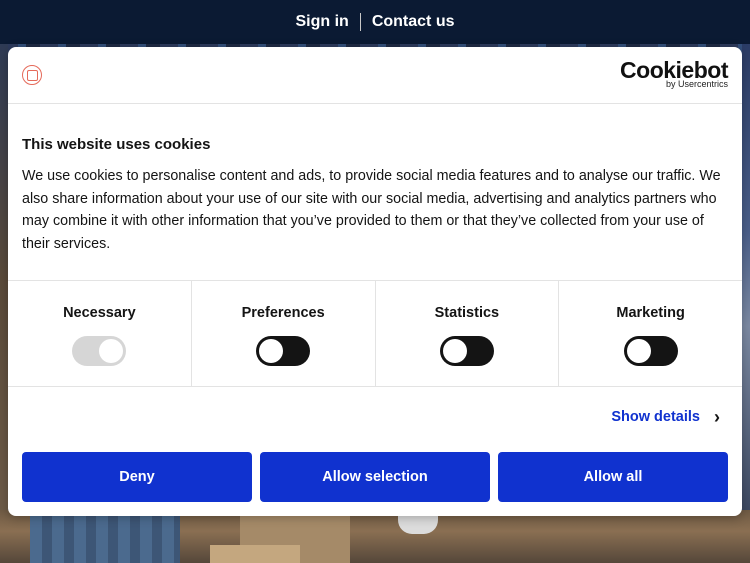 Image resolution: width=750 pixels, height=563 pixels. I want to click on show-details-link: Show details ›, so click(665, 417).